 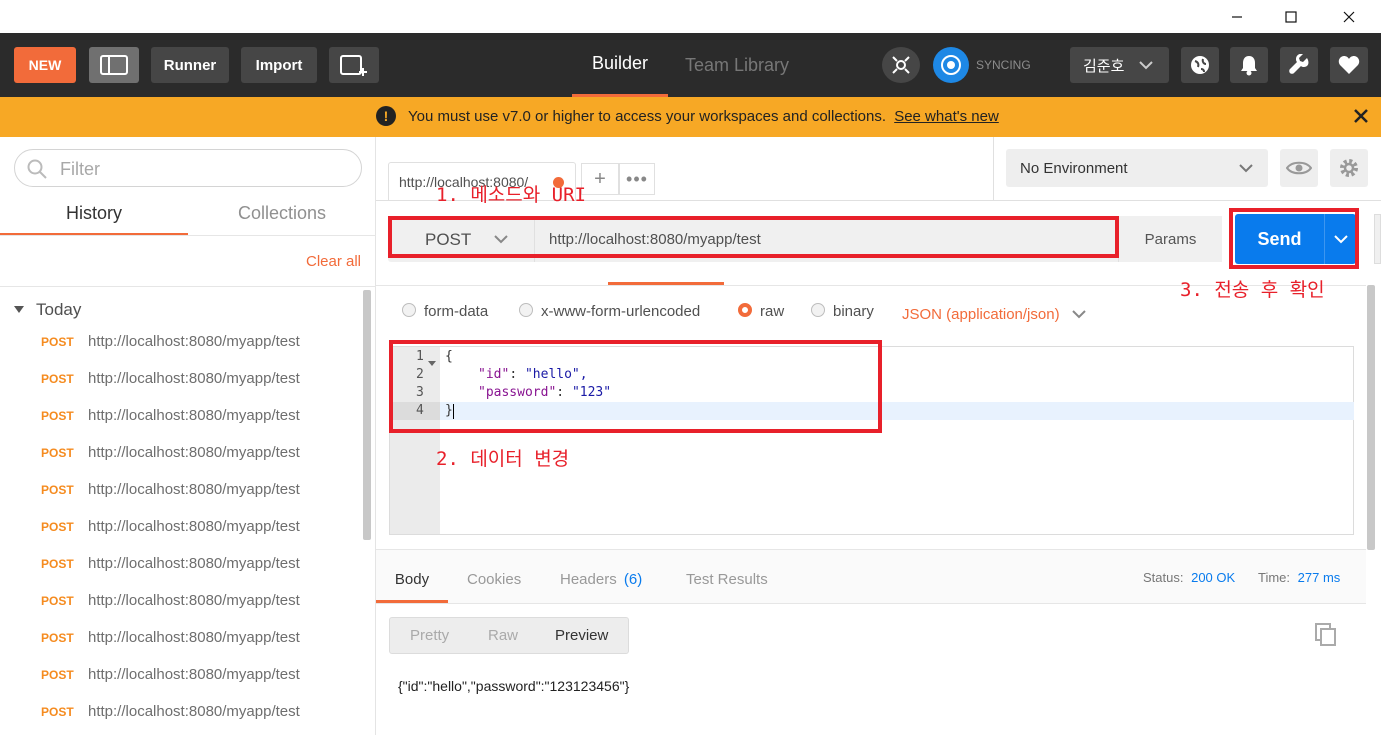 What do you see at coordinates (637, 179) in the screenshot?
I see `tab-options-icon: •••` at bounding box center [637, 179].